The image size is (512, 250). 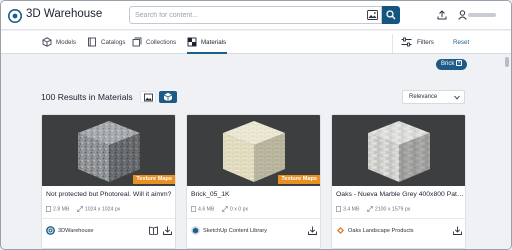 What do you see at coordinates (192, 42) in the screenshot?
I see `materials-icon` at bounding box center [192, 42].